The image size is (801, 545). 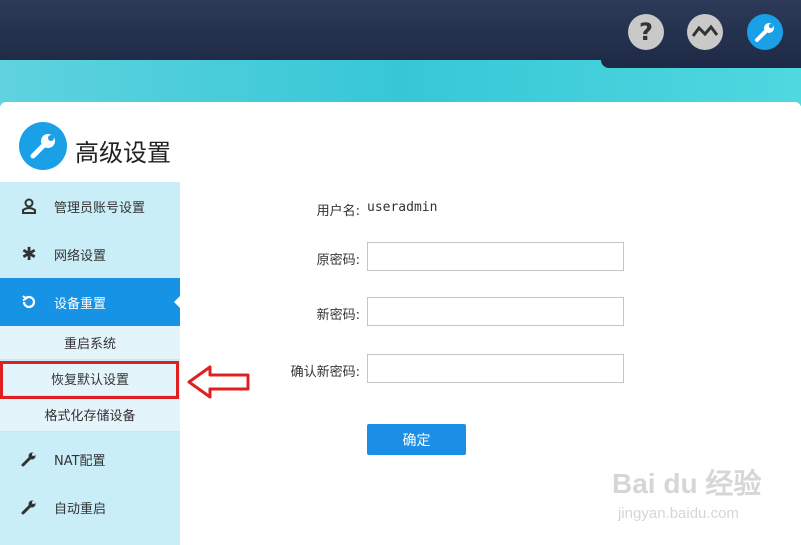 I want to click on confirm-password-label: 确认新密码:, so click(x=325, y=372).